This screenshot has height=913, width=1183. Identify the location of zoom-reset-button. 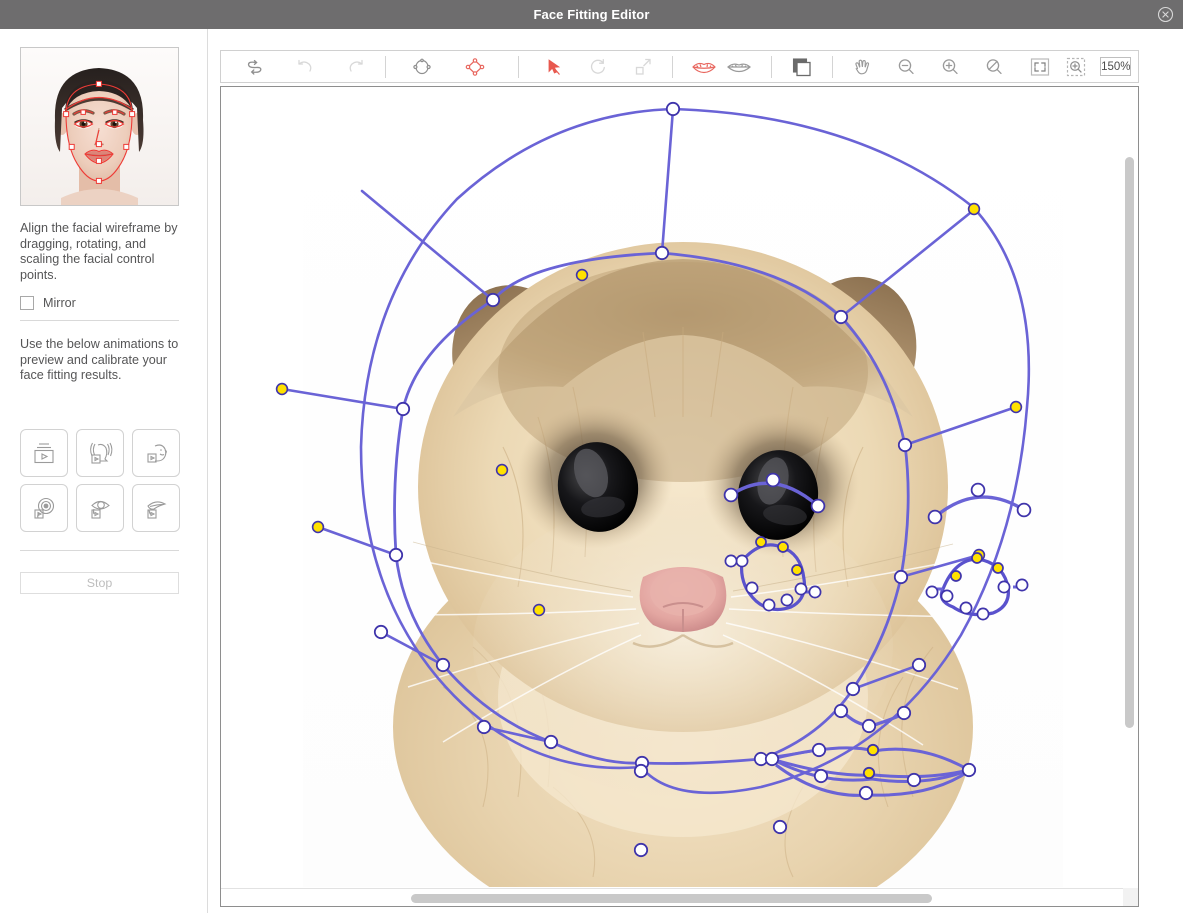
(994, 66).